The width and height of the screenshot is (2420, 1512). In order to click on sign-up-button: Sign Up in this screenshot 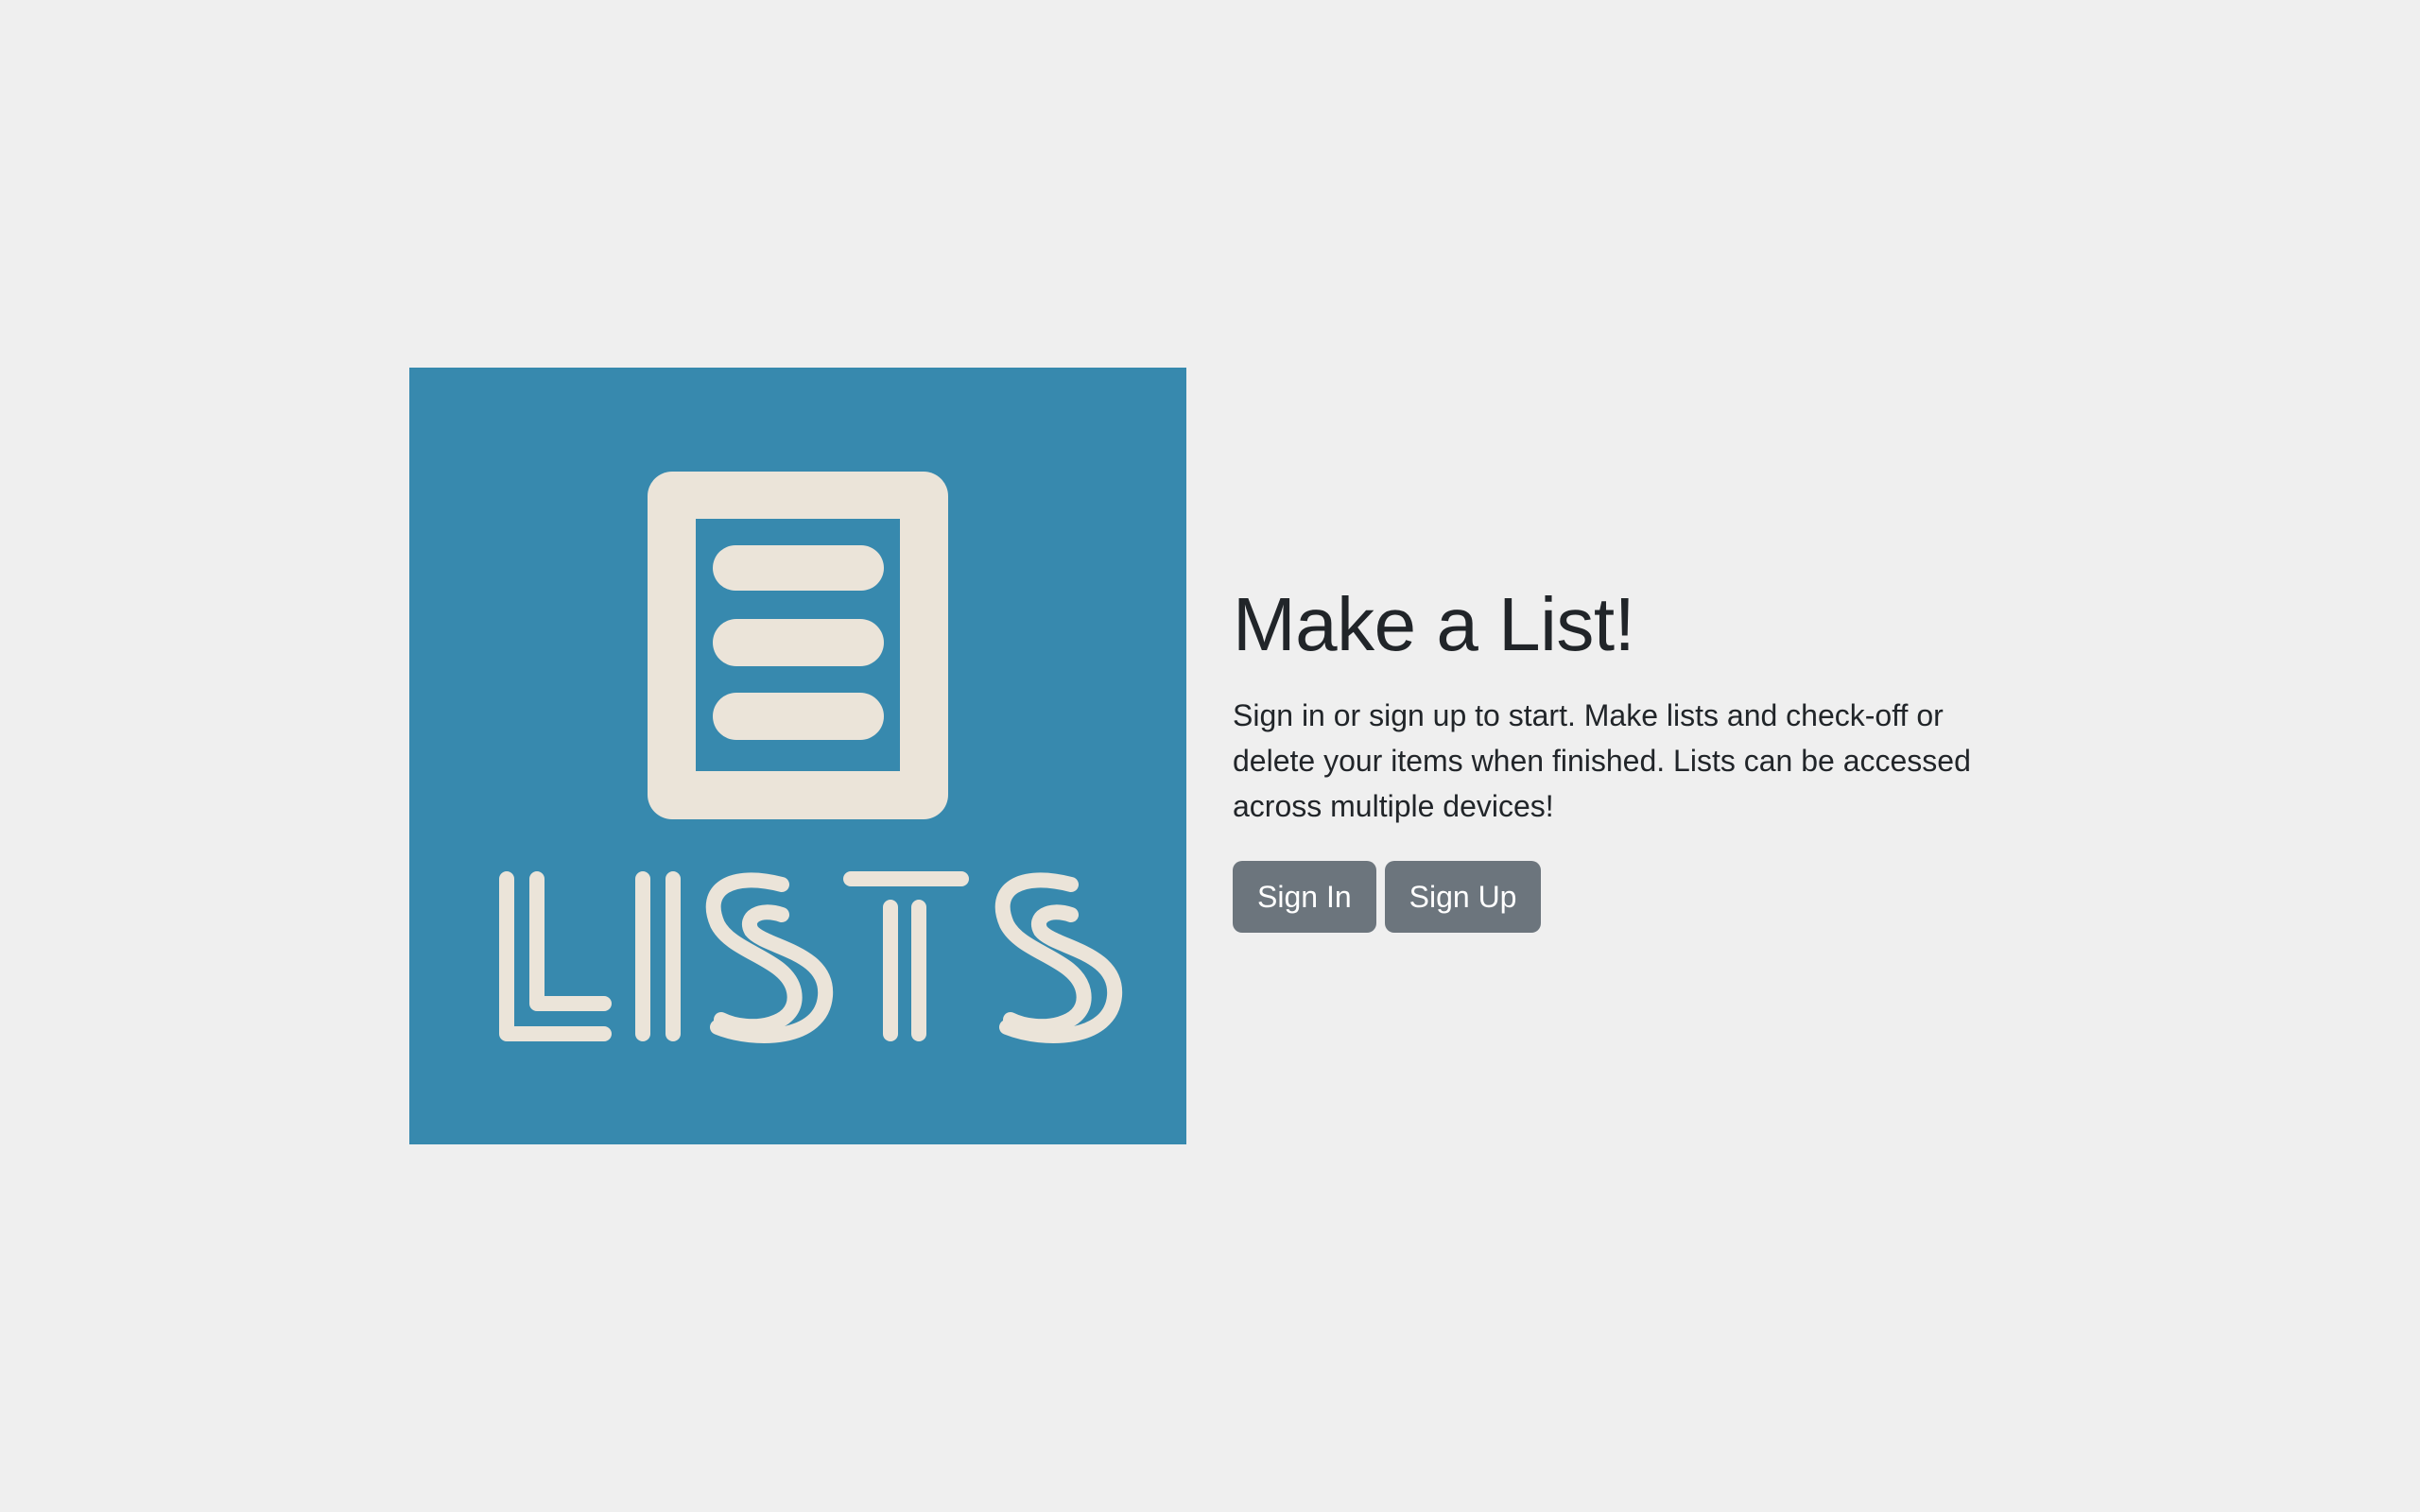, I will do `click(1463, 897)`.